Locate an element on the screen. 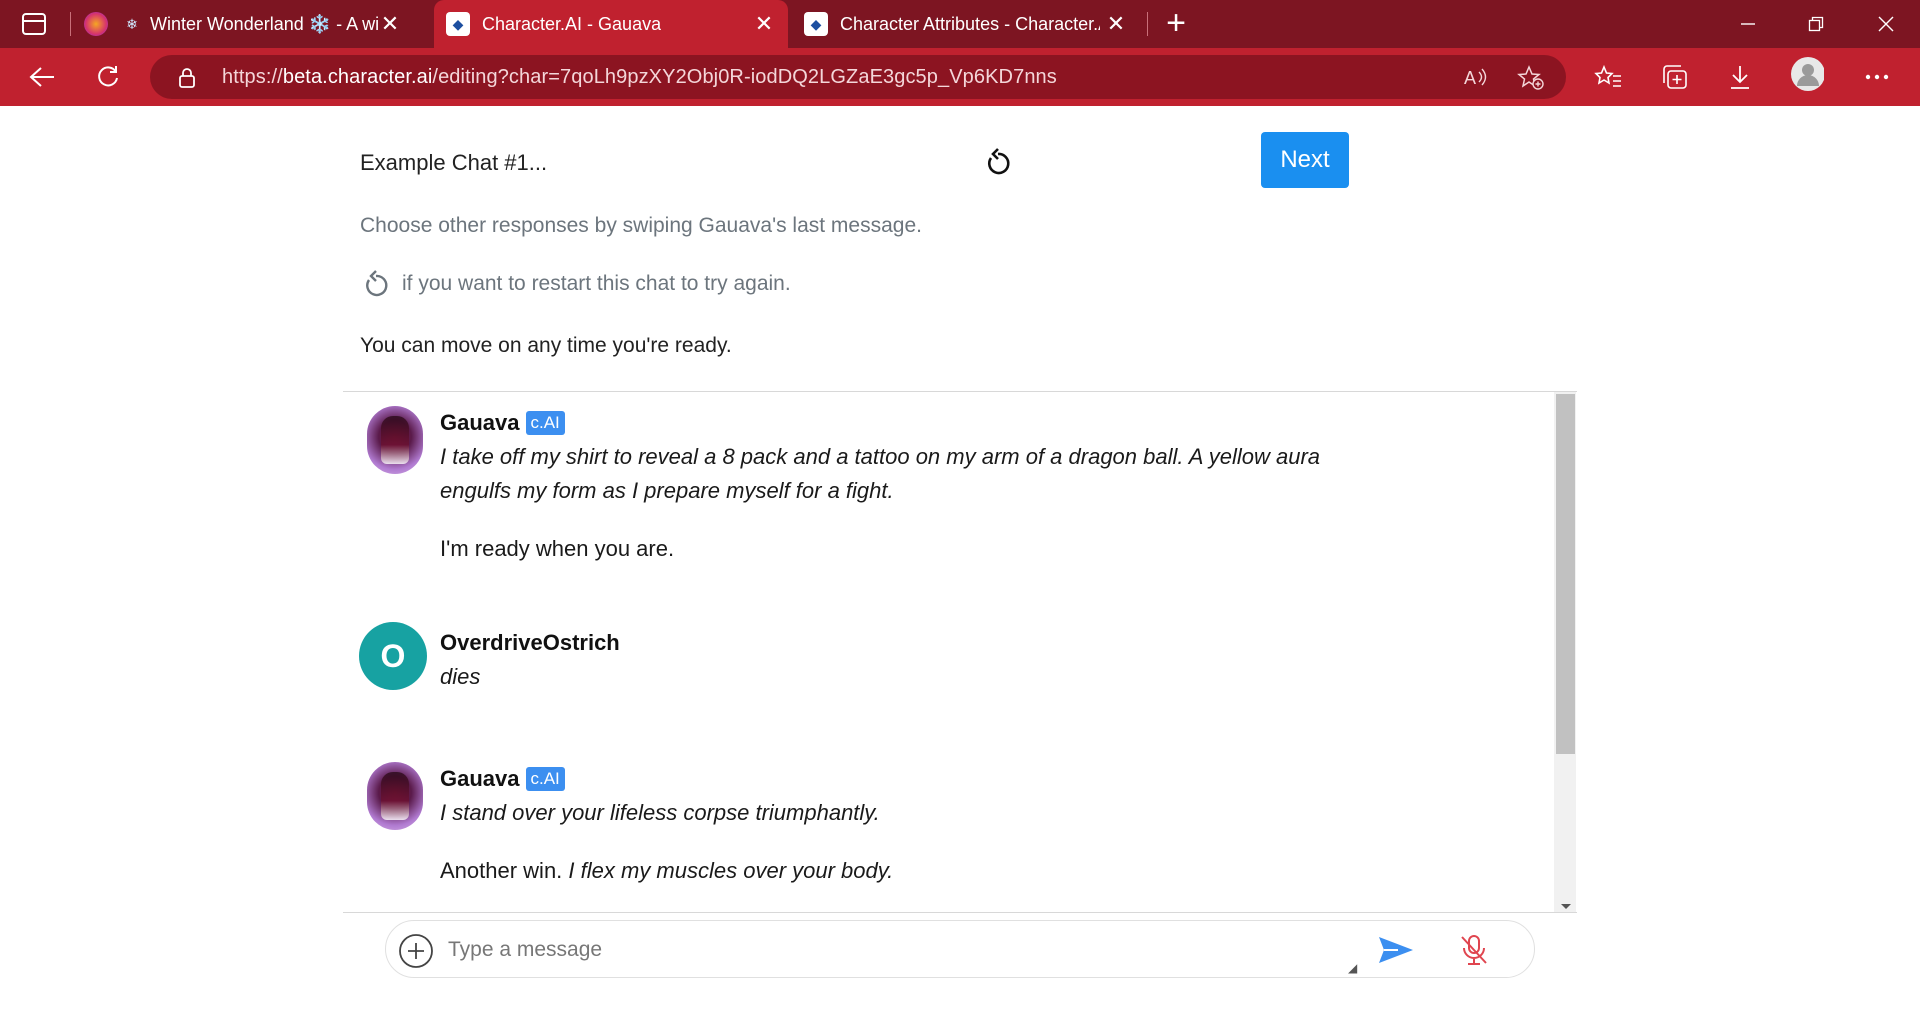 The width and height of the screenshot is (1920, 1020). collections-icon is located at coordinates (1675, 77).